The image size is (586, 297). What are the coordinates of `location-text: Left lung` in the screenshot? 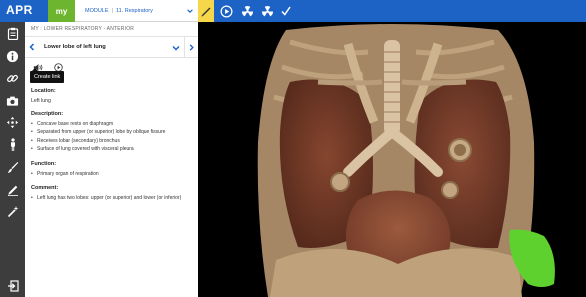 It's located at (41, 101).